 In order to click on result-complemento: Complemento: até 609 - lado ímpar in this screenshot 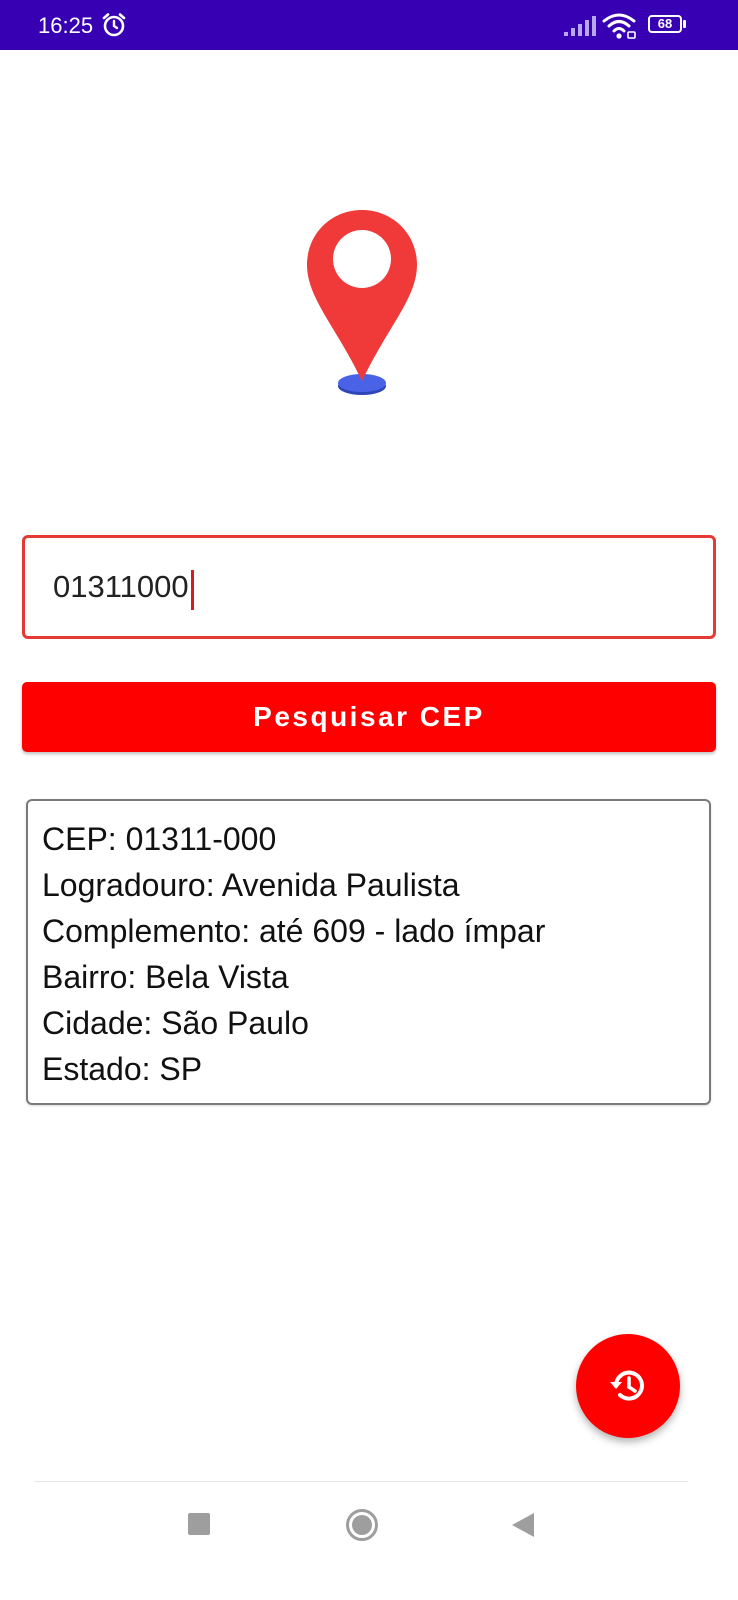, I will do `click(294, 931)`.